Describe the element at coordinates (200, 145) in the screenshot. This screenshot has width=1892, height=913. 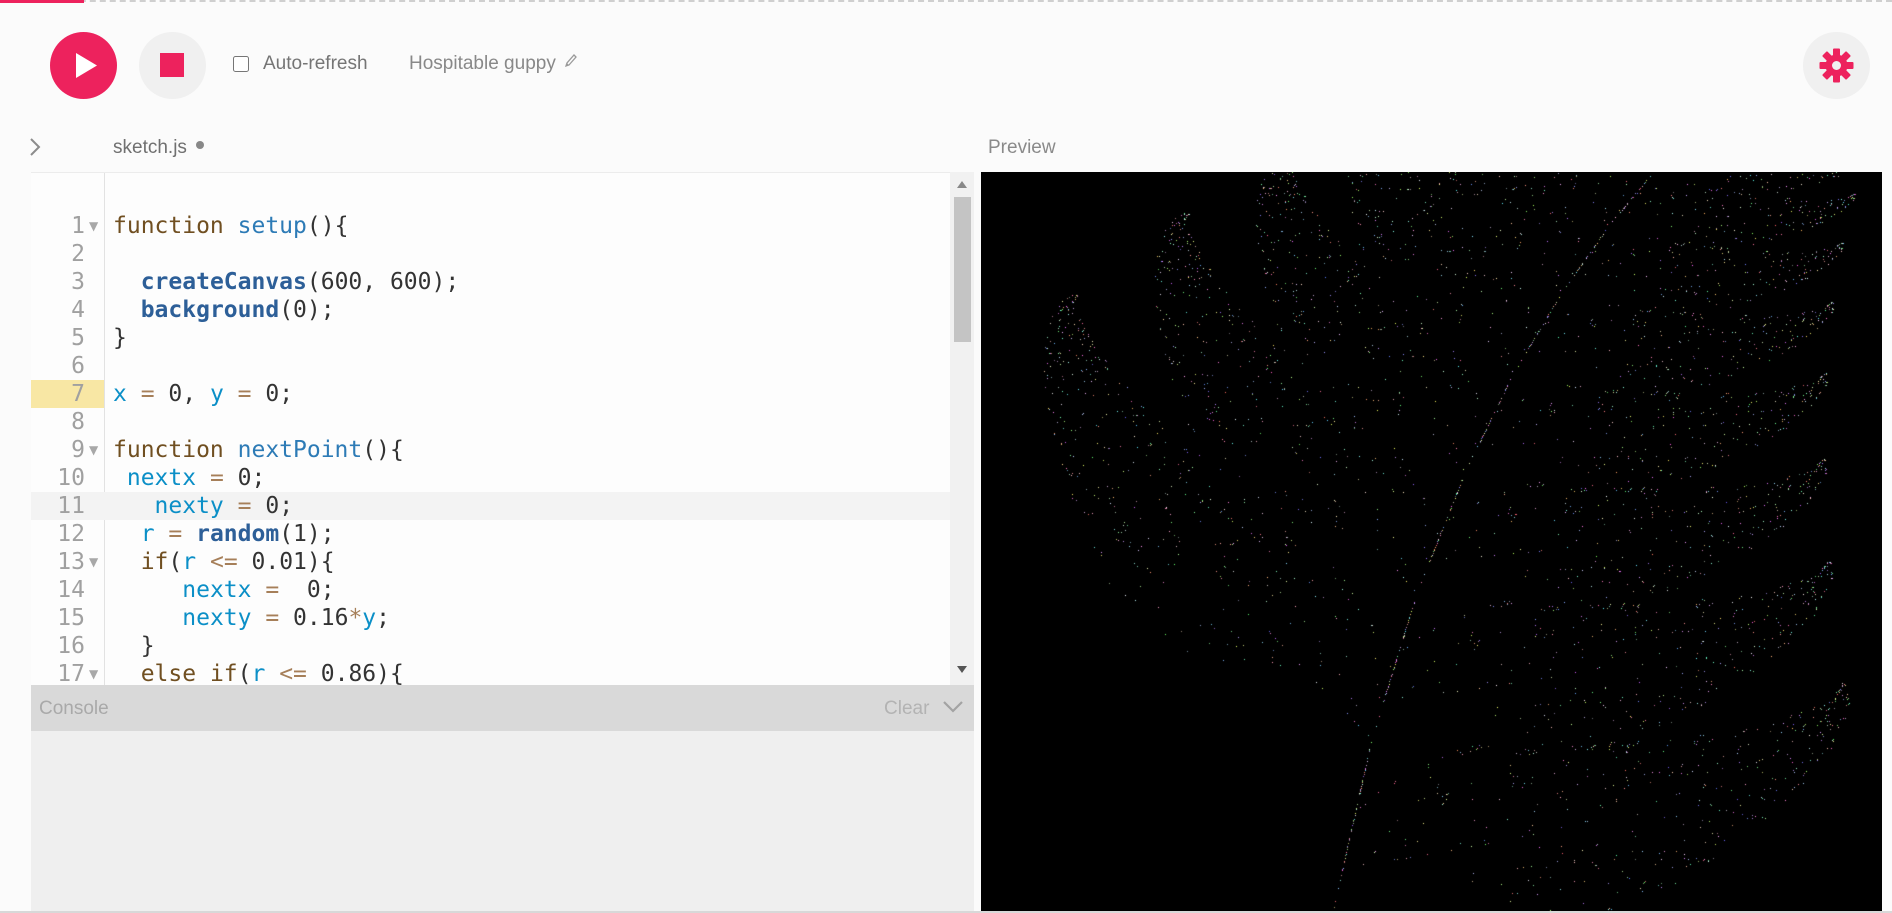
I see `unsaved-indicator` at that location.